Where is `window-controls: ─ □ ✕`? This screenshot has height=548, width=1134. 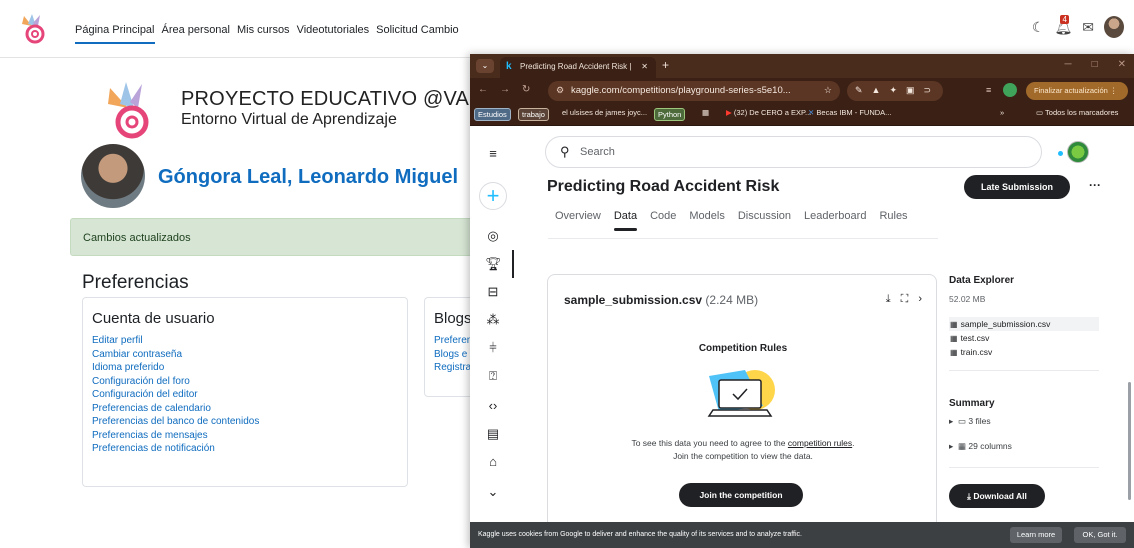
window-controls: ─ □ ✕ is located at coordinates (1095, 64).